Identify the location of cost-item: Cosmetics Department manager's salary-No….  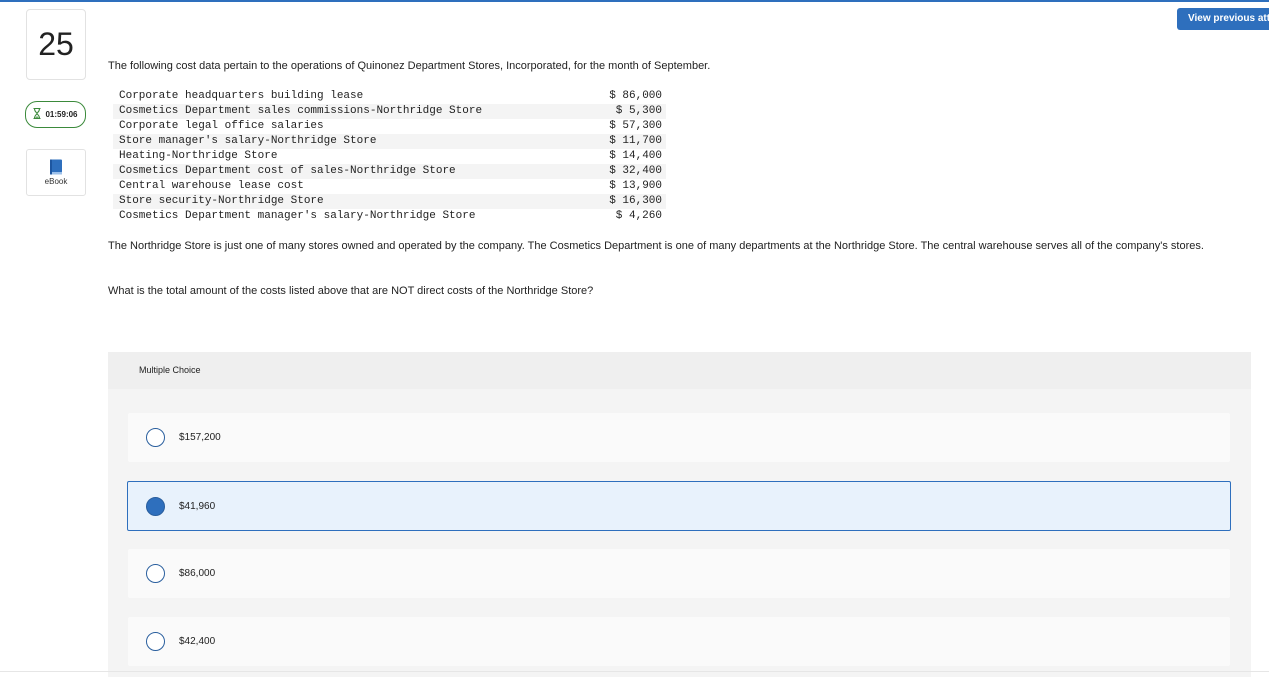
(297, 216).